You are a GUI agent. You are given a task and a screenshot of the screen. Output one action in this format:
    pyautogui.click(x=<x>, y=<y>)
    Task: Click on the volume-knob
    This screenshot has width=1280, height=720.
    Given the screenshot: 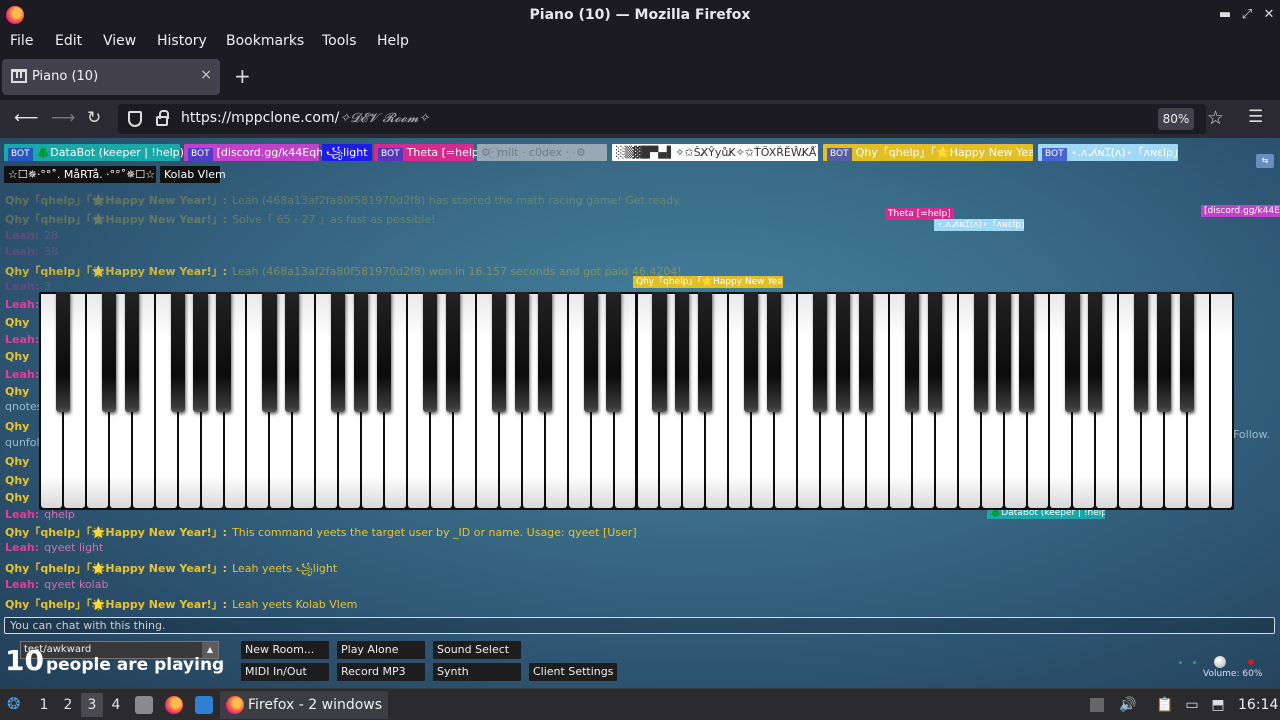 What is the action you would take?
    pyautogui.click(x=1220, y=662)
    